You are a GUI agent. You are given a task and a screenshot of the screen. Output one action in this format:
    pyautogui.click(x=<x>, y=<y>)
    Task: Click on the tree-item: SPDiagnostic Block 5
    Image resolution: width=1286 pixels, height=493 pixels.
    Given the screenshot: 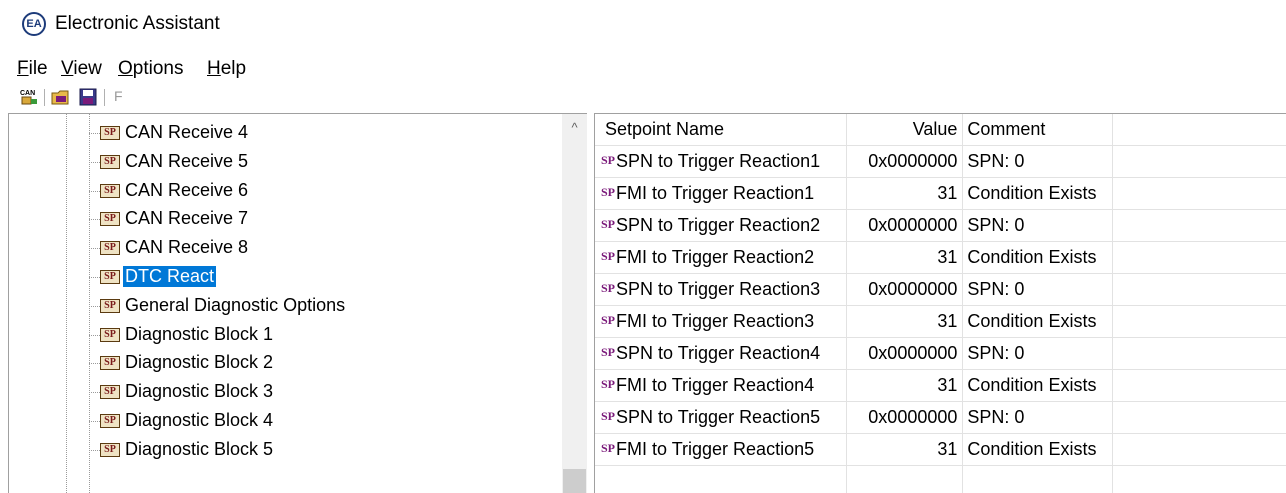 What is the action you would take?
    pyautogui.click(x=299, y=450)
    